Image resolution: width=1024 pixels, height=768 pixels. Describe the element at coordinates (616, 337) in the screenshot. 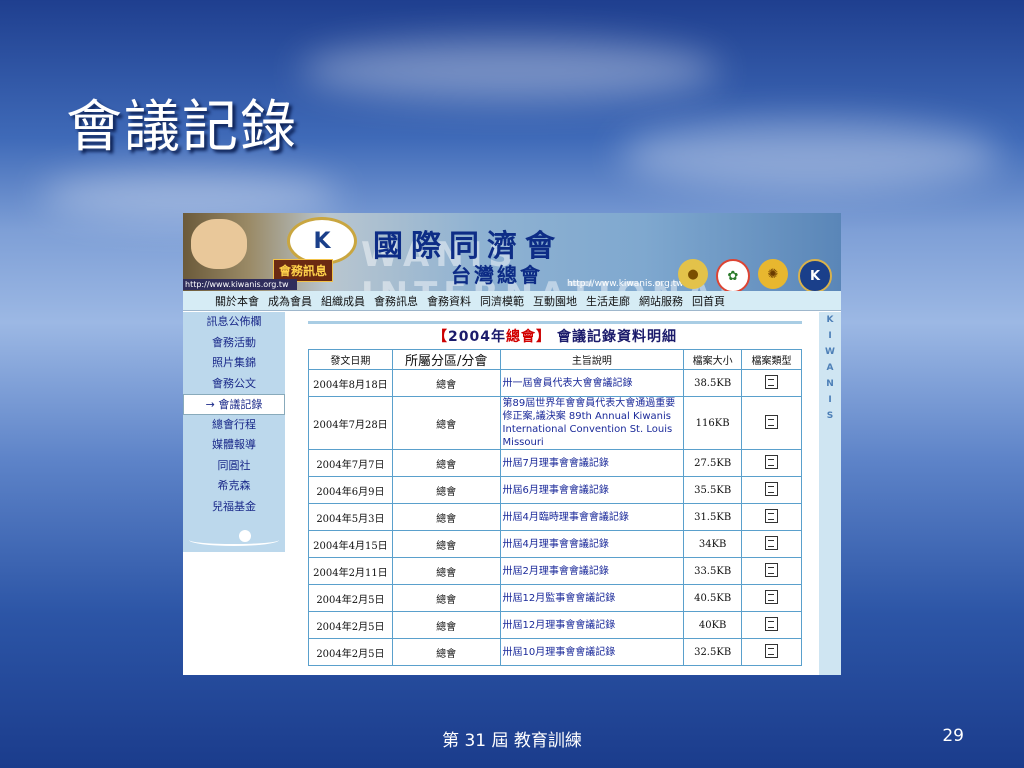

I see `caption-text: 會議記錄資料明細` at that location.